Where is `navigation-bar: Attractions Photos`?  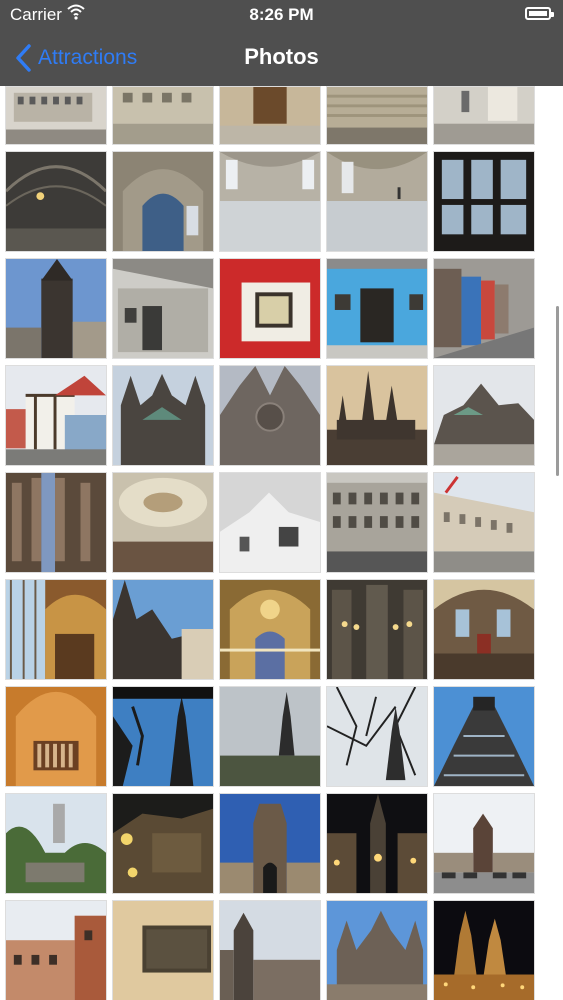 navigation-bar: Attractions Photos is located at coordinates (281, 58).